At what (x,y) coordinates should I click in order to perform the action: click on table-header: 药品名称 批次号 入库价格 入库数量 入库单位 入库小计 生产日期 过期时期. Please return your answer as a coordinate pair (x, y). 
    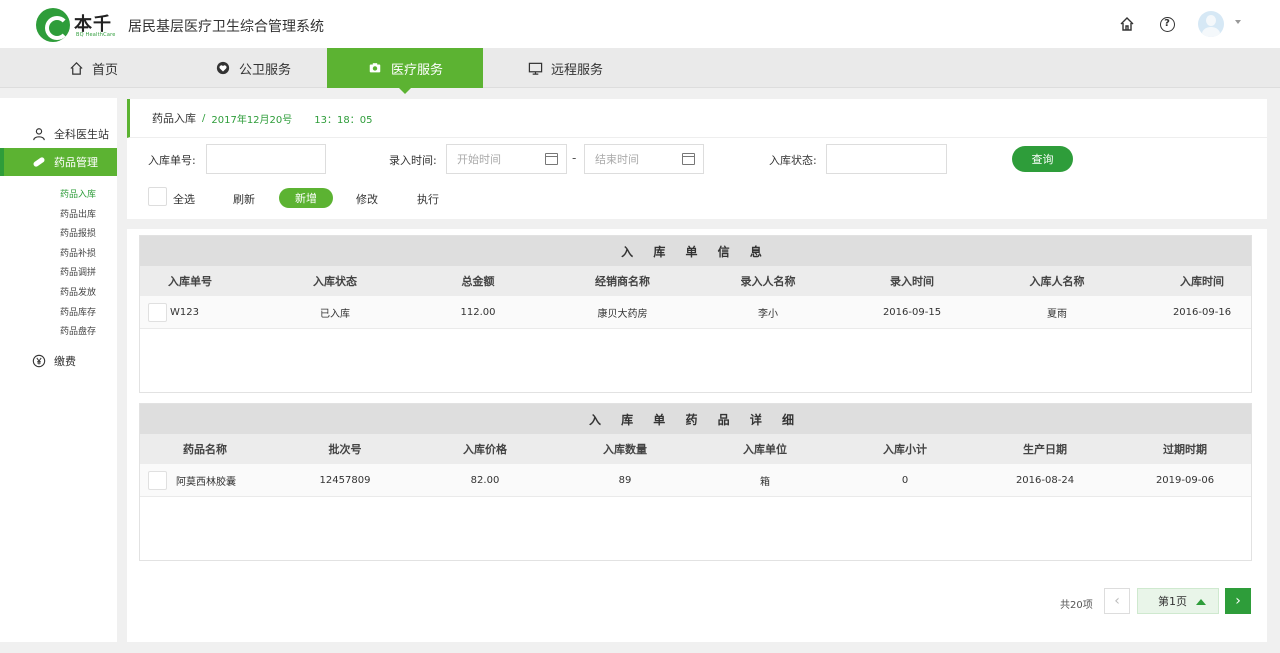
    Looking at the image, I should click on (695, 449).